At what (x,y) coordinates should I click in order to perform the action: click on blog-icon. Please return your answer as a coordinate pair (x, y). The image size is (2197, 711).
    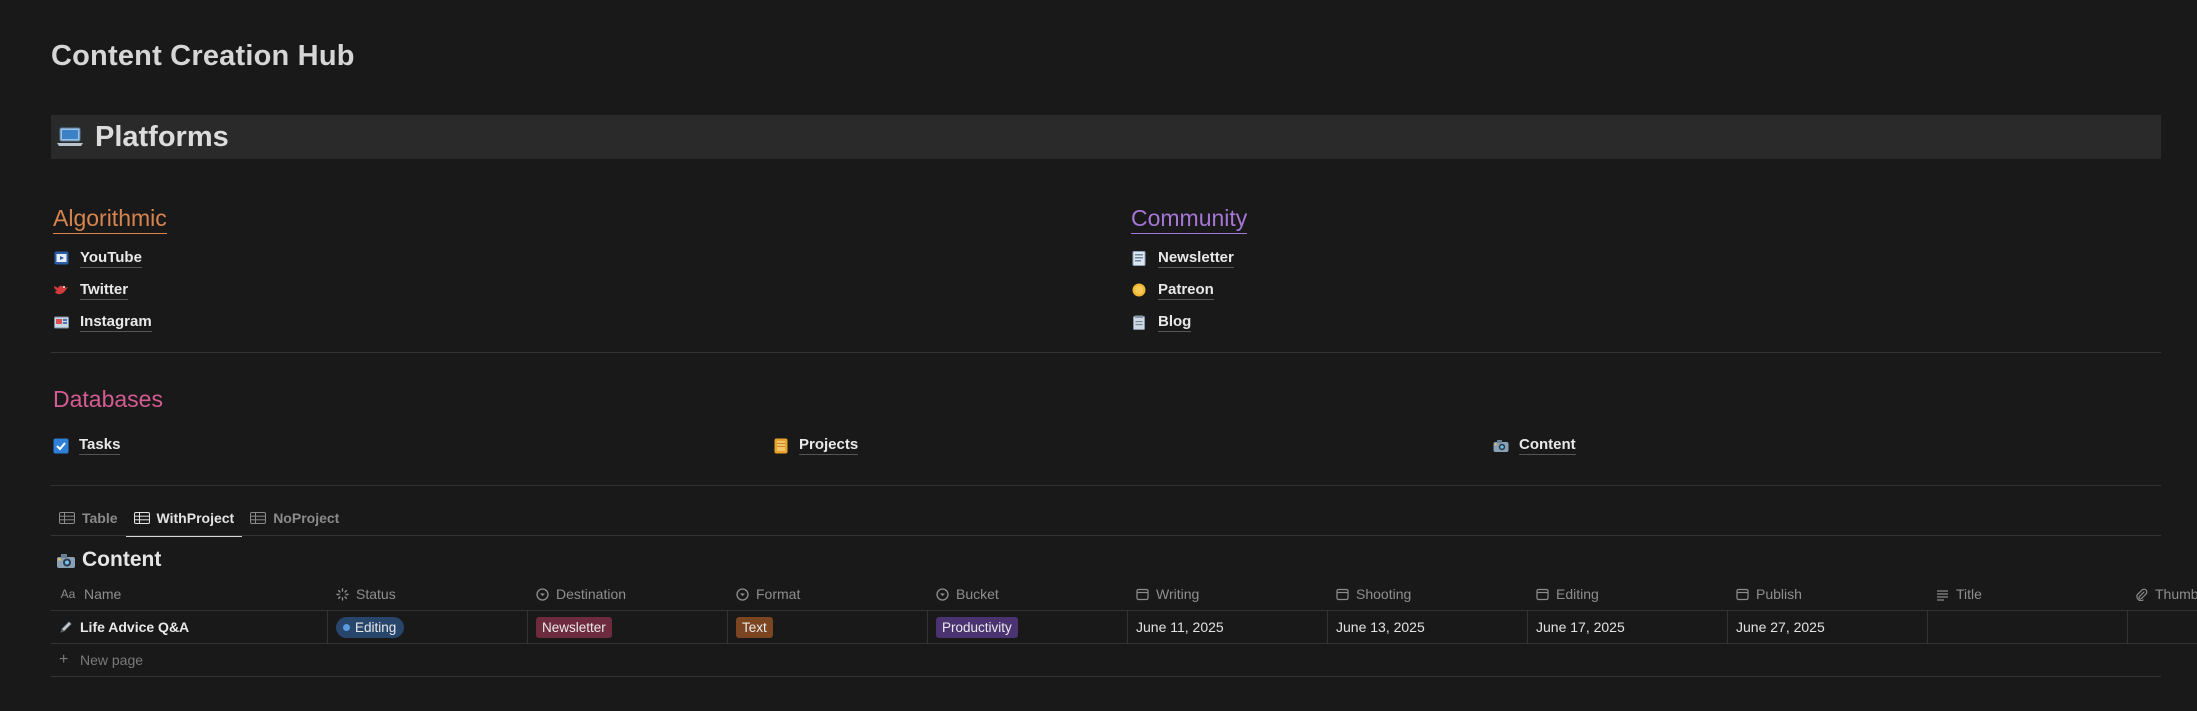
    Looking at the image, I should click on (1139, 322).